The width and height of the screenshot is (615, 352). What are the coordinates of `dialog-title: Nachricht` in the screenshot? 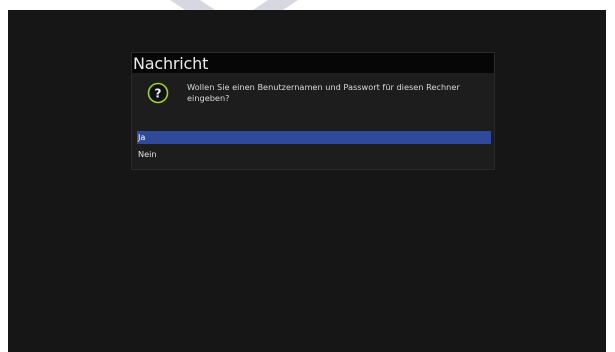 It's located at (171, 63).